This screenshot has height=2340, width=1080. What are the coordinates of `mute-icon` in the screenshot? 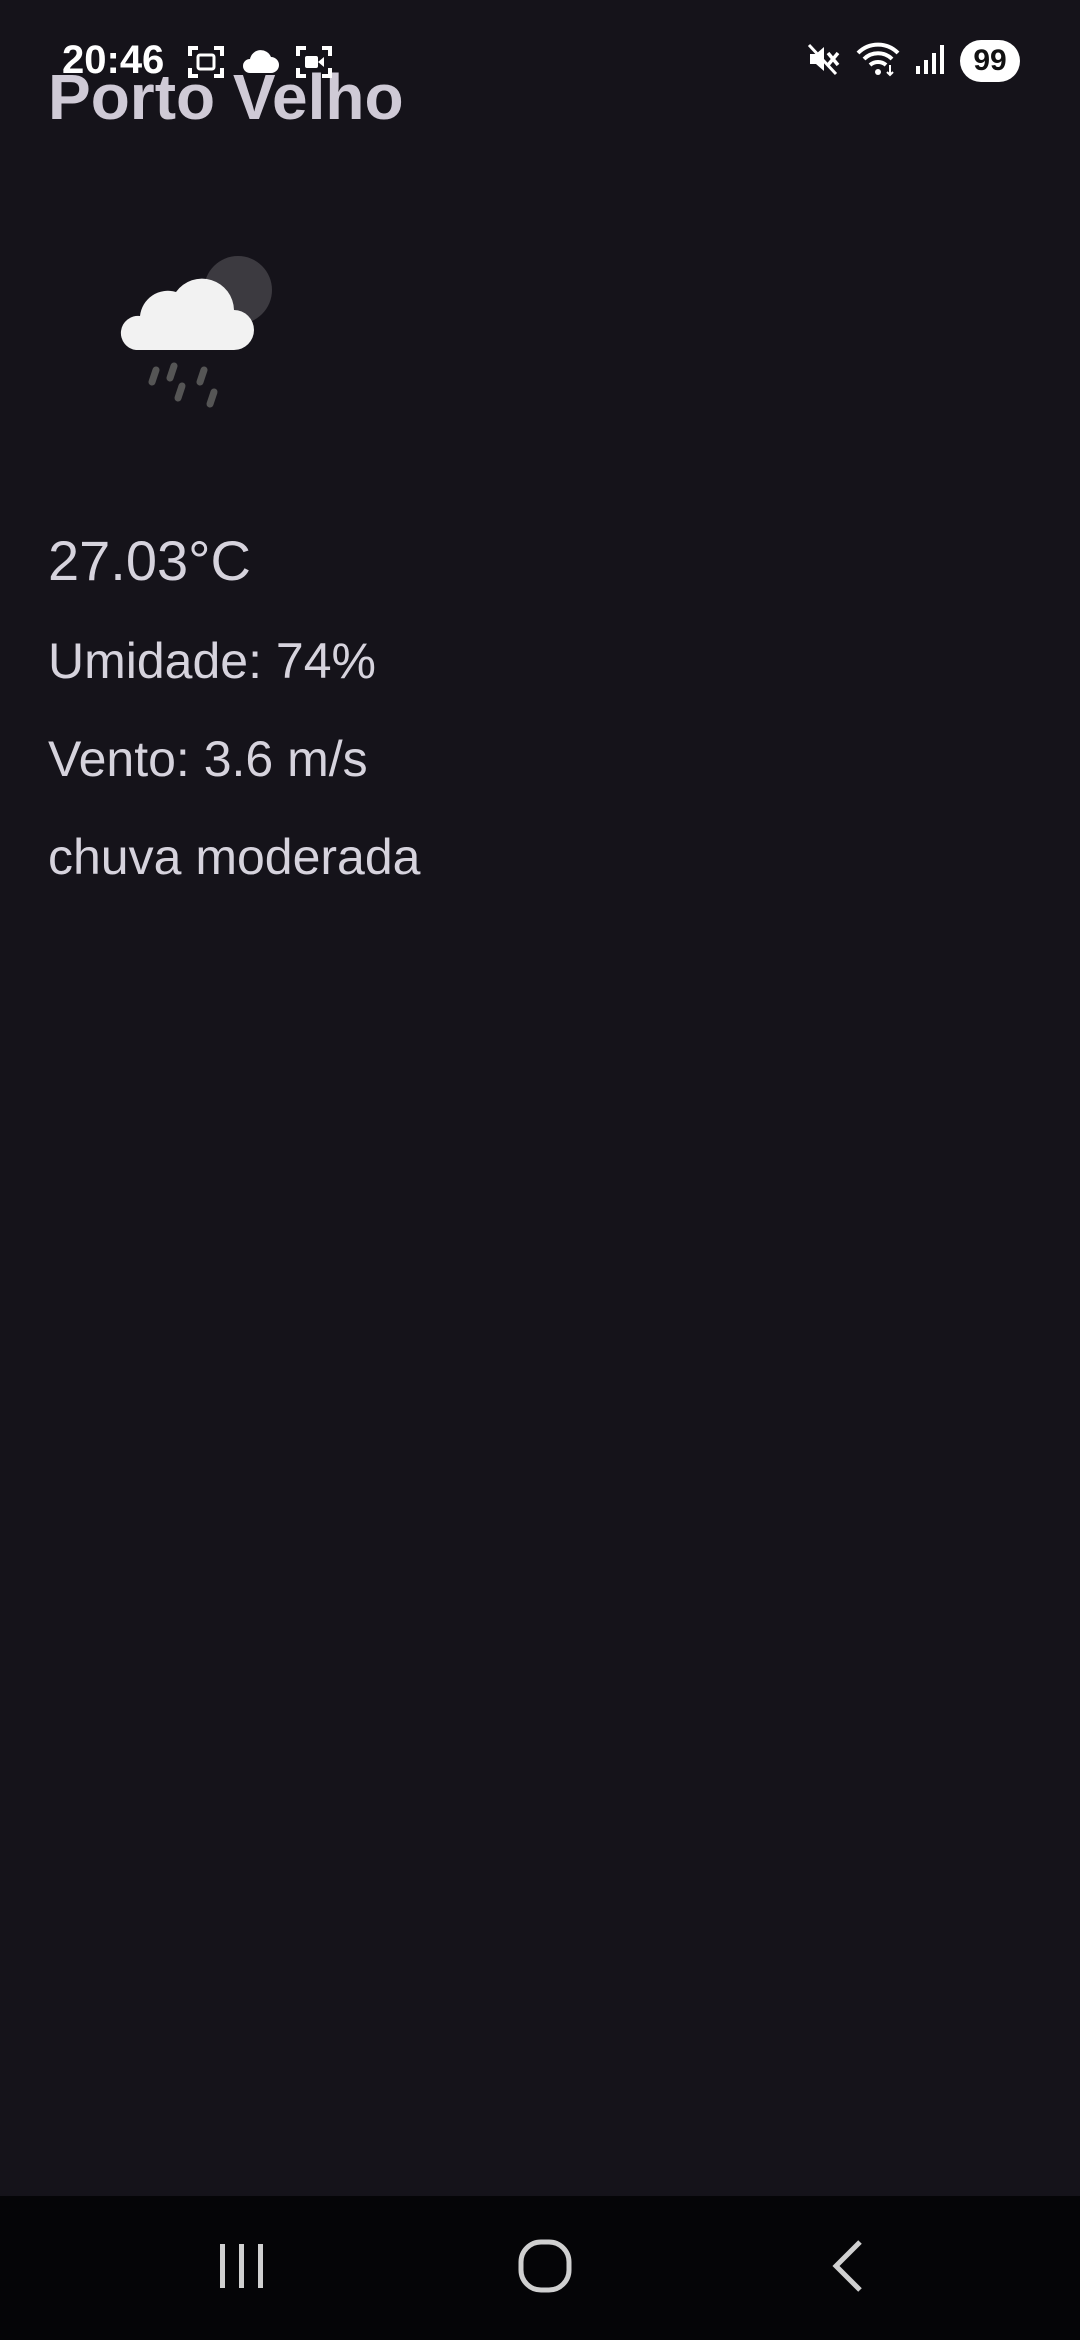 It's located at (824, 61).